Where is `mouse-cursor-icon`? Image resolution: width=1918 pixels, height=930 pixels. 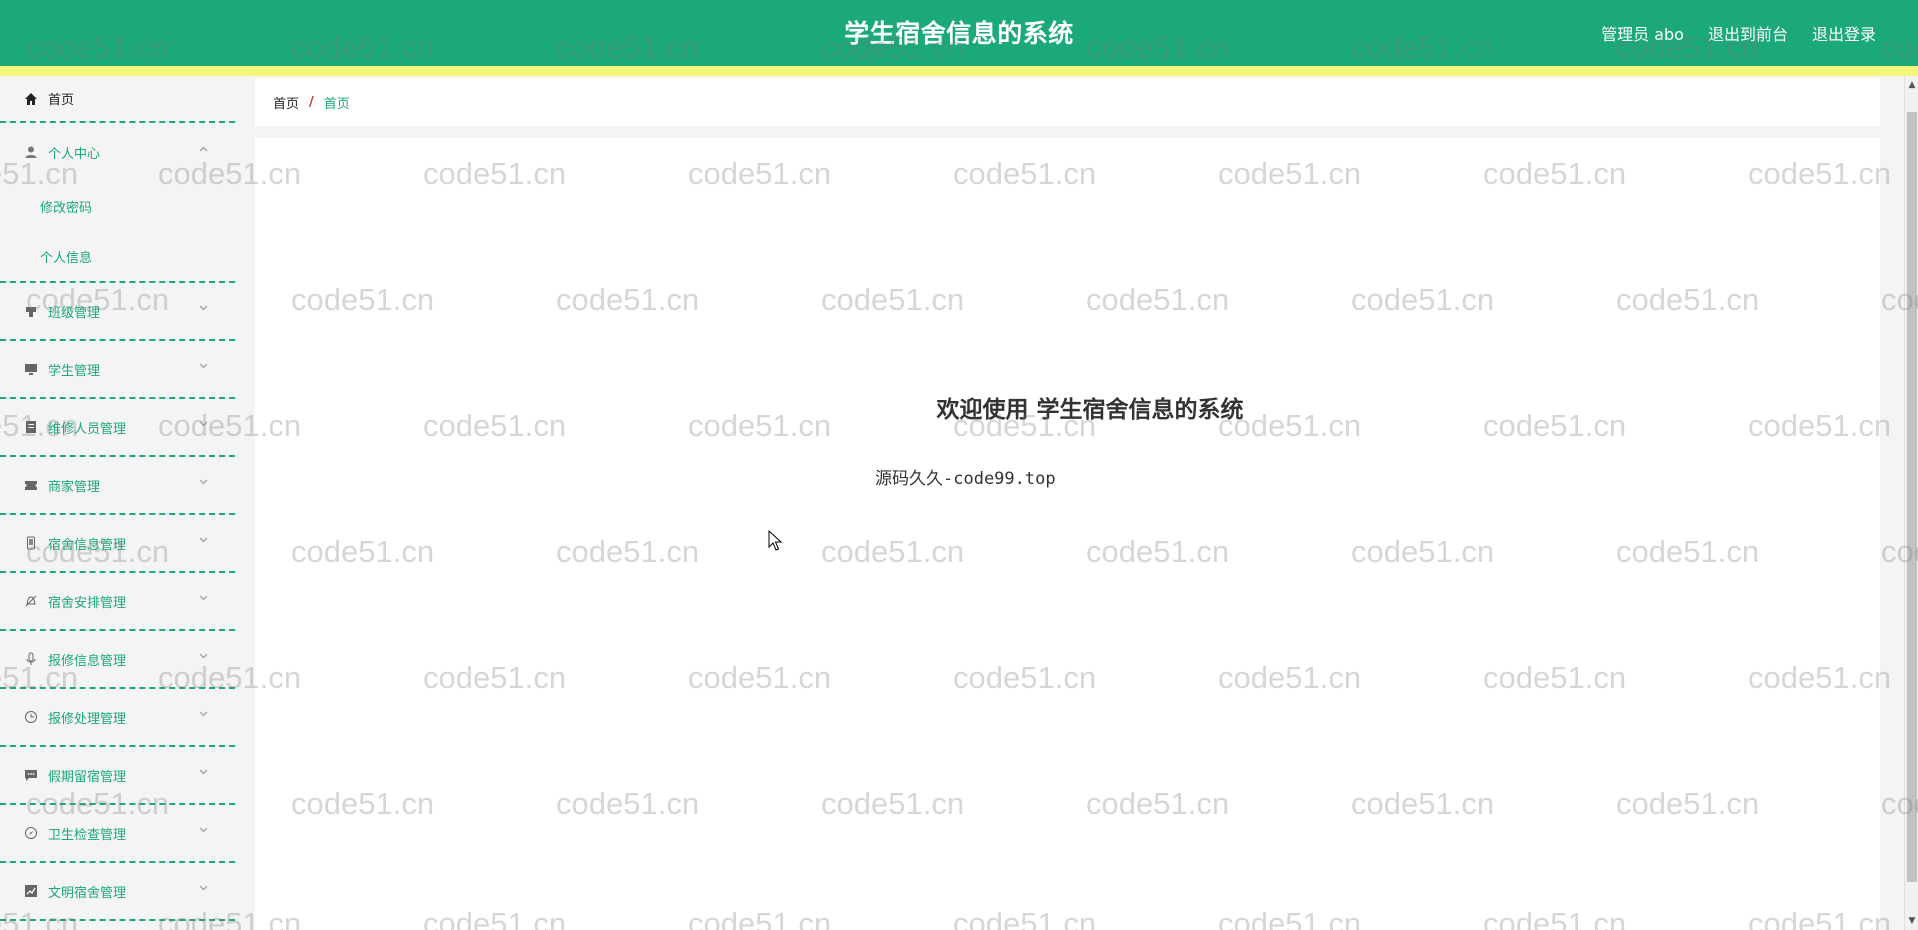 mouse-cursor-icon is located at coordinates (775, 540).